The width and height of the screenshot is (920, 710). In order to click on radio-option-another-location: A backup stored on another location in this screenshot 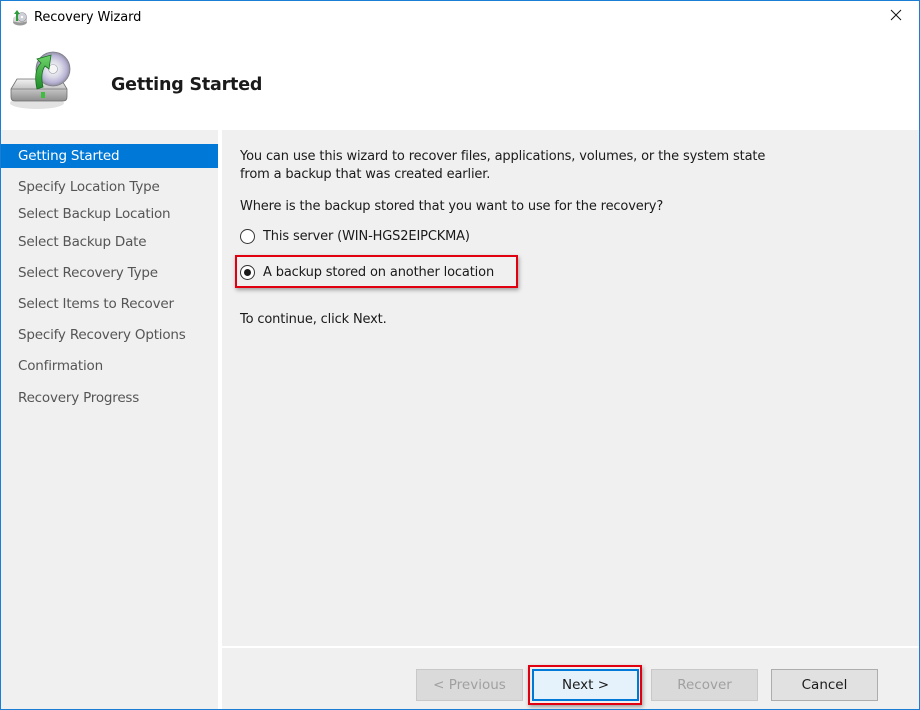, I will do `click(367, 272)`.